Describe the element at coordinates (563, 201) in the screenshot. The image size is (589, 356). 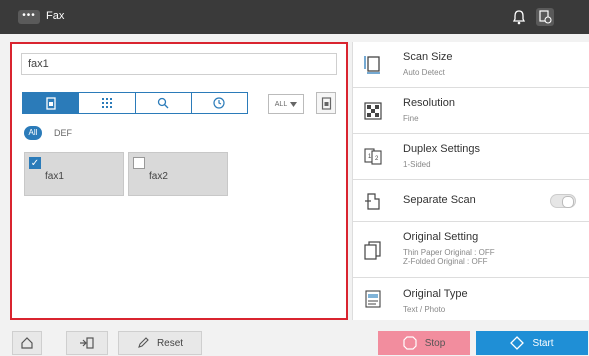
I see `separate-scan-toggle` at that location.